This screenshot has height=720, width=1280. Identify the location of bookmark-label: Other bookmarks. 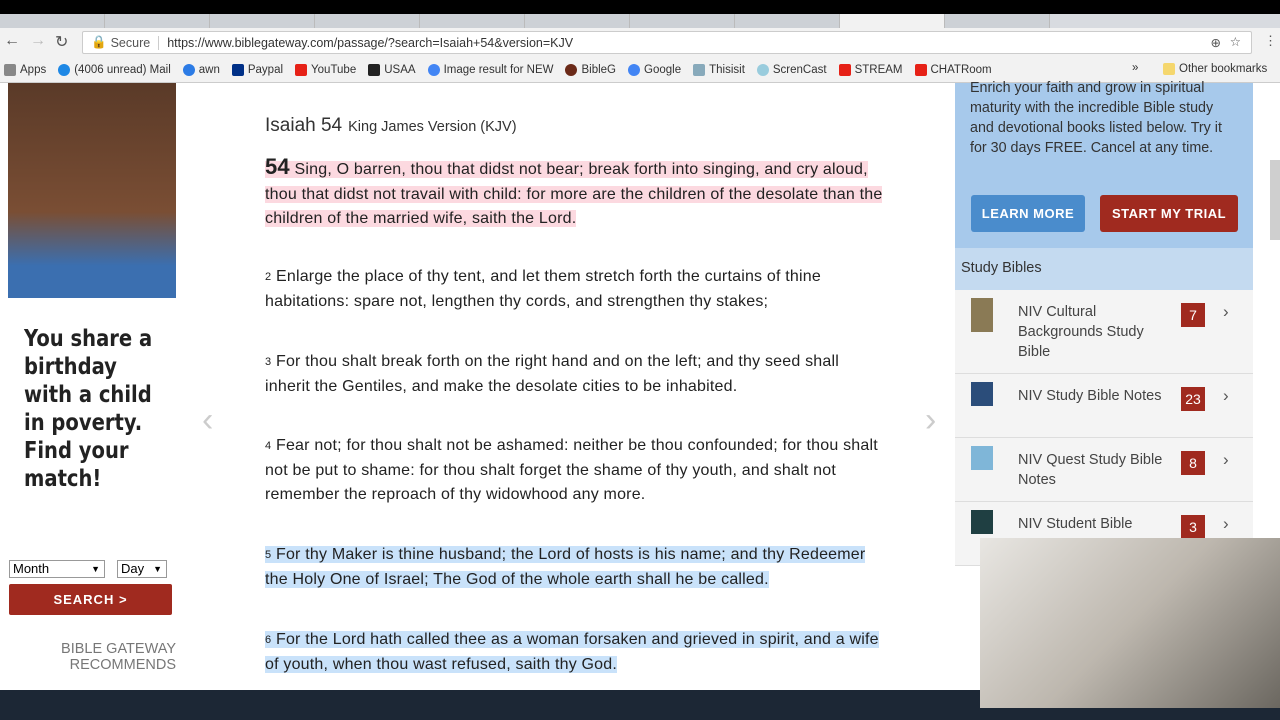
(1223, 69).